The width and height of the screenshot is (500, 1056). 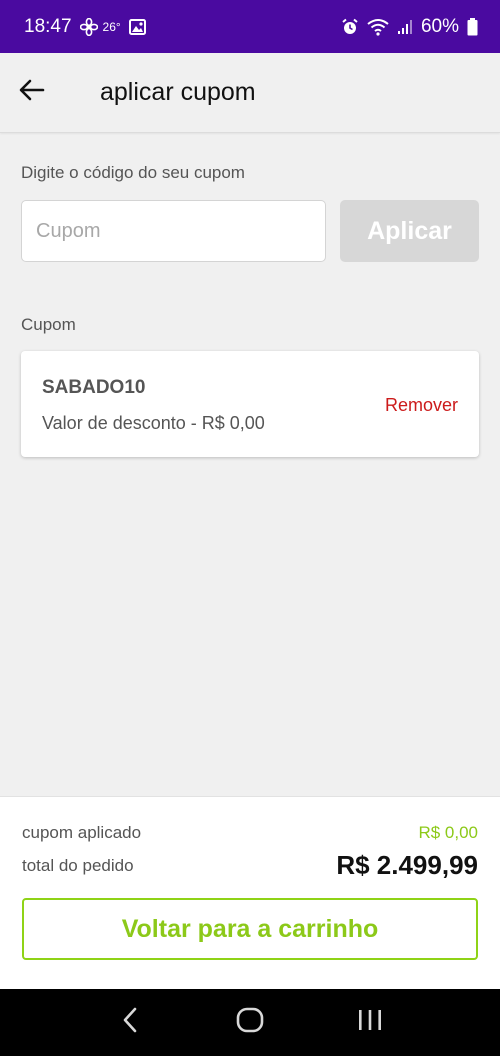 What do you see at coordinates (48, 26) in the screenshot?
I see `status-time: 18:47` at bounding box center [48, 26].